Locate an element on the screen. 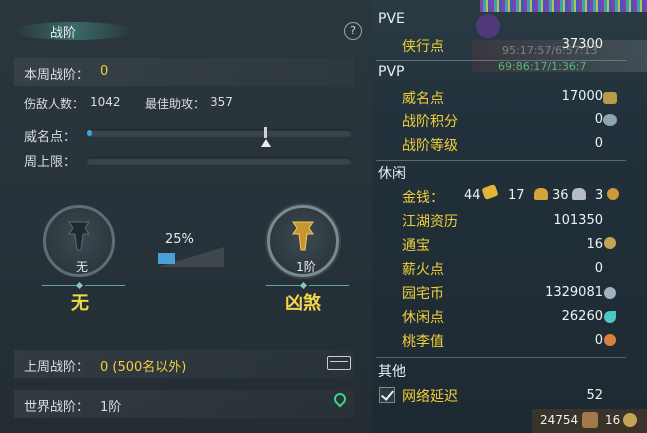 This screenshot has width=647, height=433. kills-label: 伤敌人数： is located at coordinates (54, 104).